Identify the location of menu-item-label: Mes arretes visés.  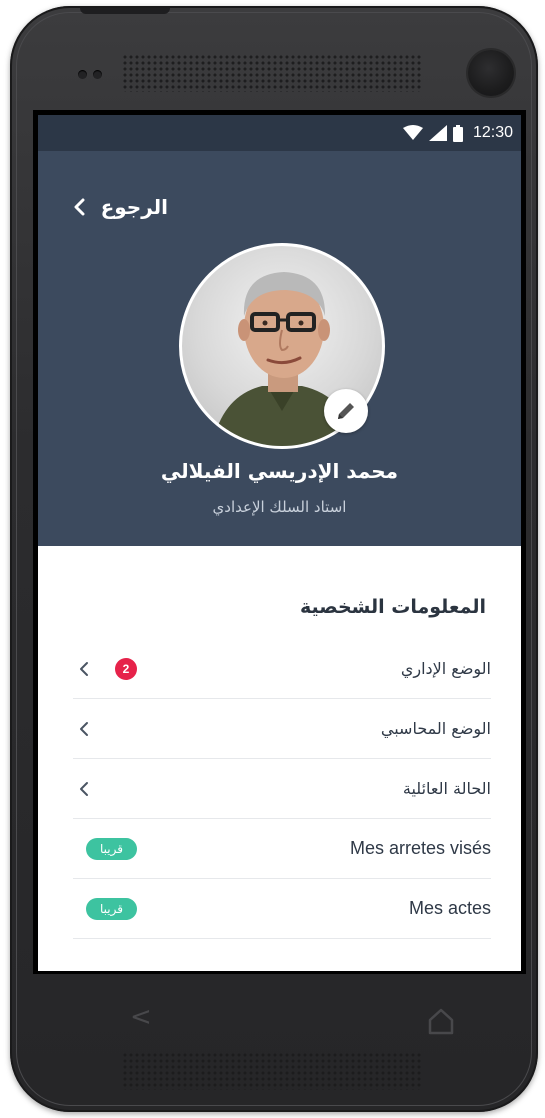
(420, 848).